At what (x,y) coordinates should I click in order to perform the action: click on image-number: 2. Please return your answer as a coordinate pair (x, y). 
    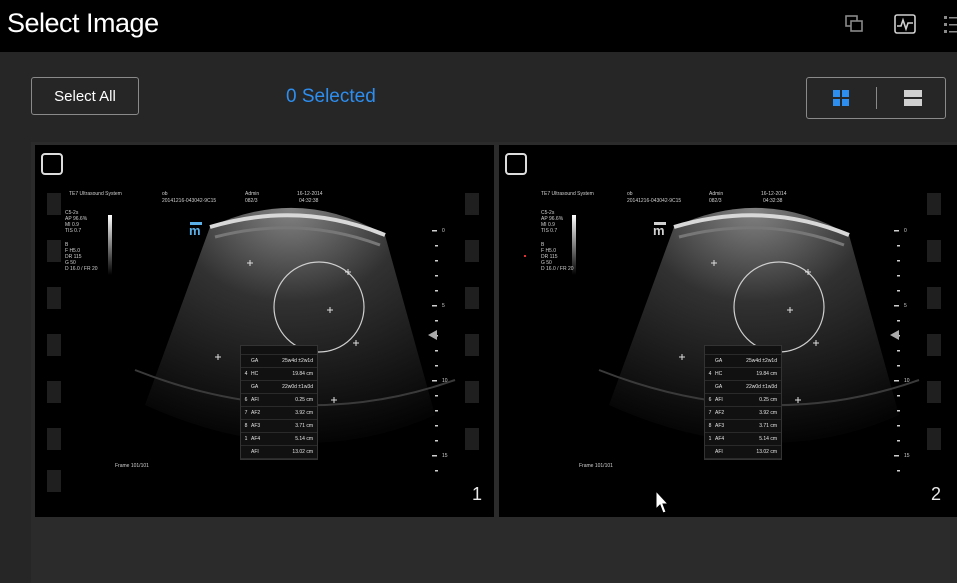
    Looking at the image, I should click on (936, 494).